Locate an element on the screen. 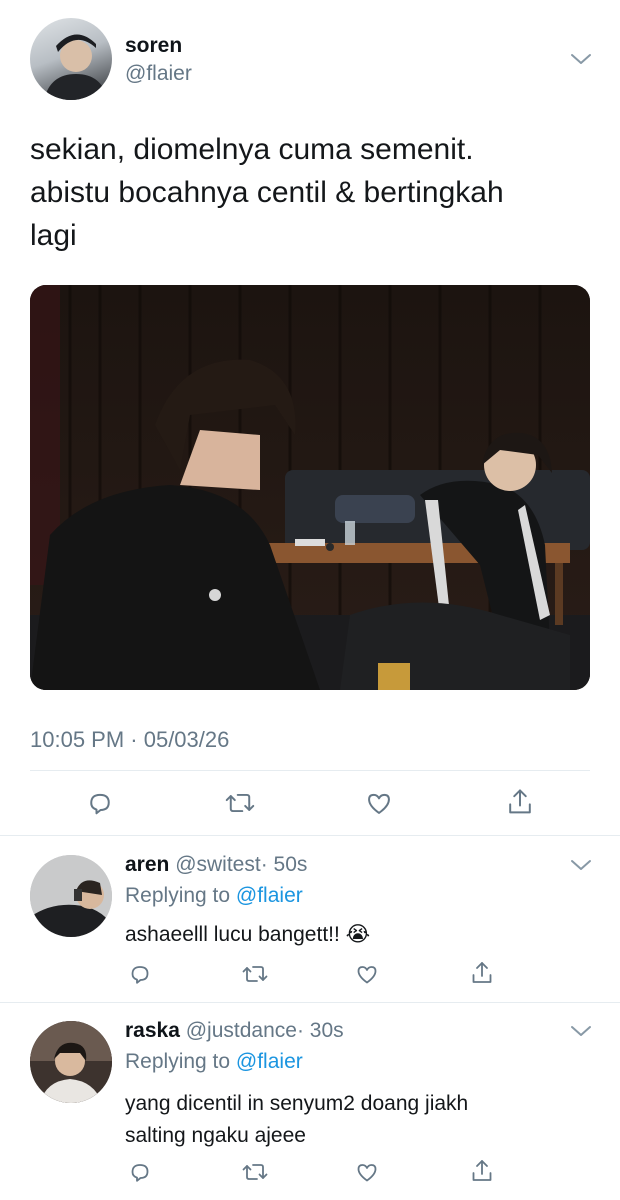 This screenshot has height=1200, width=620. reply-handle: @switest is located at coordinates (218, 864).